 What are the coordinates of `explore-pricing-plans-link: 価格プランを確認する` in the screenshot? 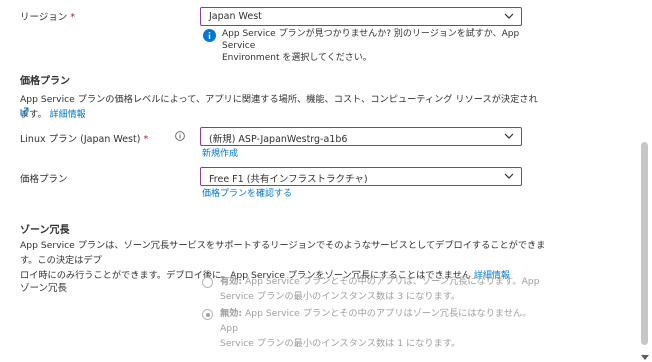 It's located at (247, 192).